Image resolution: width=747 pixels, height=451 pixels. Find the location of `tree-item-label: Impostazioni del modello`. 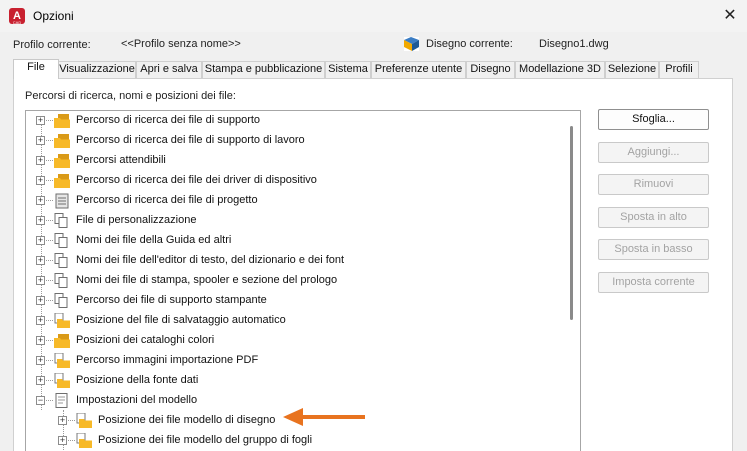

tree-item-label: Impostazioni del modello is located at coordinates (137, 400).